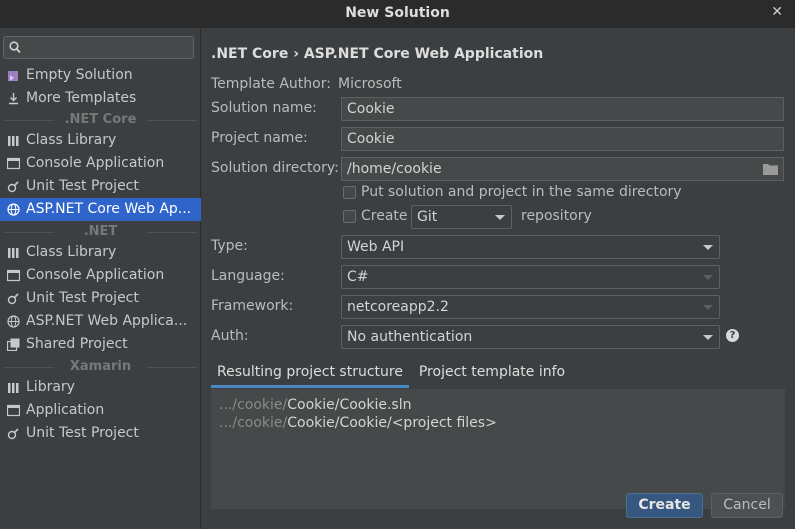 The width and height of the screenshot is (795, 529). What do you see at coordinates (100, 387) in the screenshot?
I see `sidebar-item-library: Library` at bounding box center [100, 387].